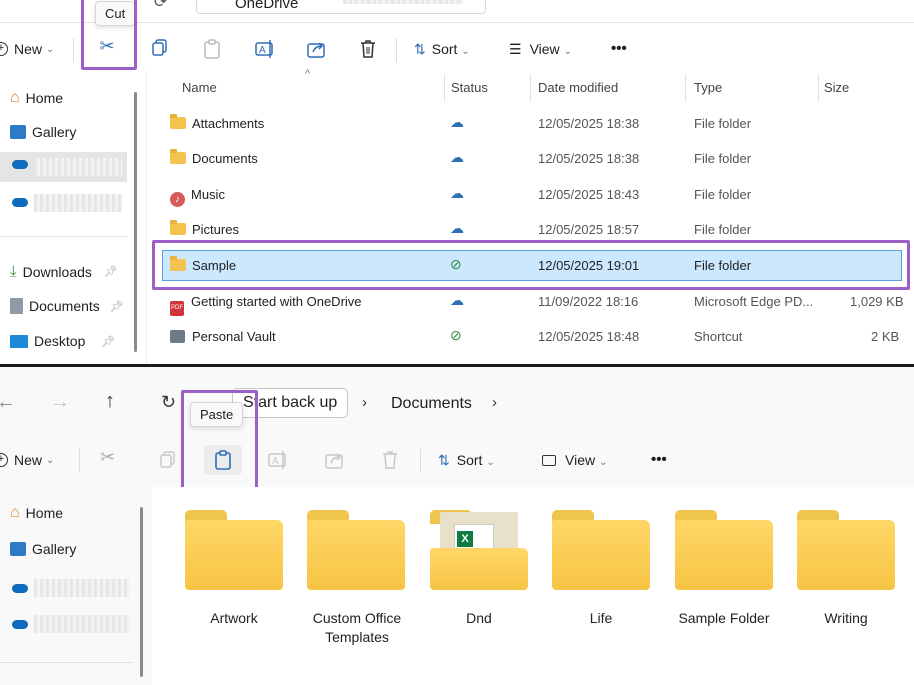 This screenshot has width=914, height=685. Describe the element at coordinates (885, 336) in the screenshot. I see `file-size: 2 KB` at that location.